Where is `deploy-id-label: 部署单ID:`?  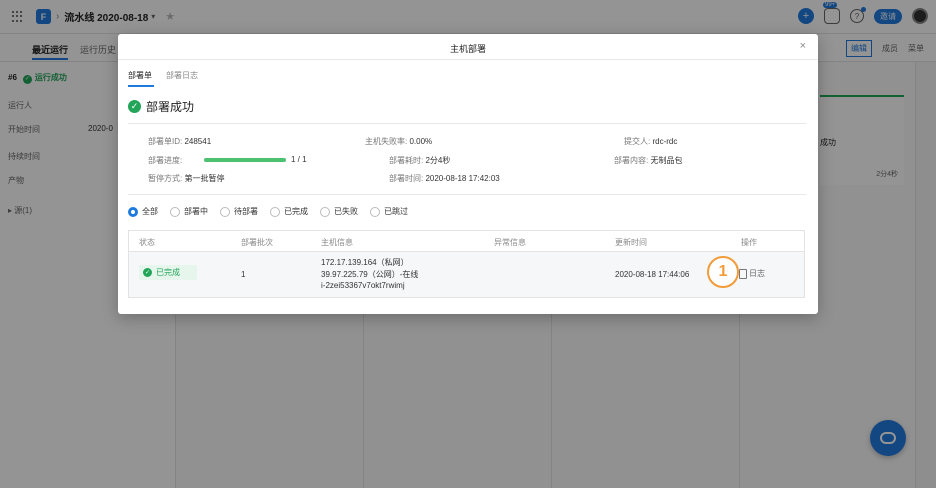
deploy-id-label: 部署单ID: is located at coordinates (166, 141).